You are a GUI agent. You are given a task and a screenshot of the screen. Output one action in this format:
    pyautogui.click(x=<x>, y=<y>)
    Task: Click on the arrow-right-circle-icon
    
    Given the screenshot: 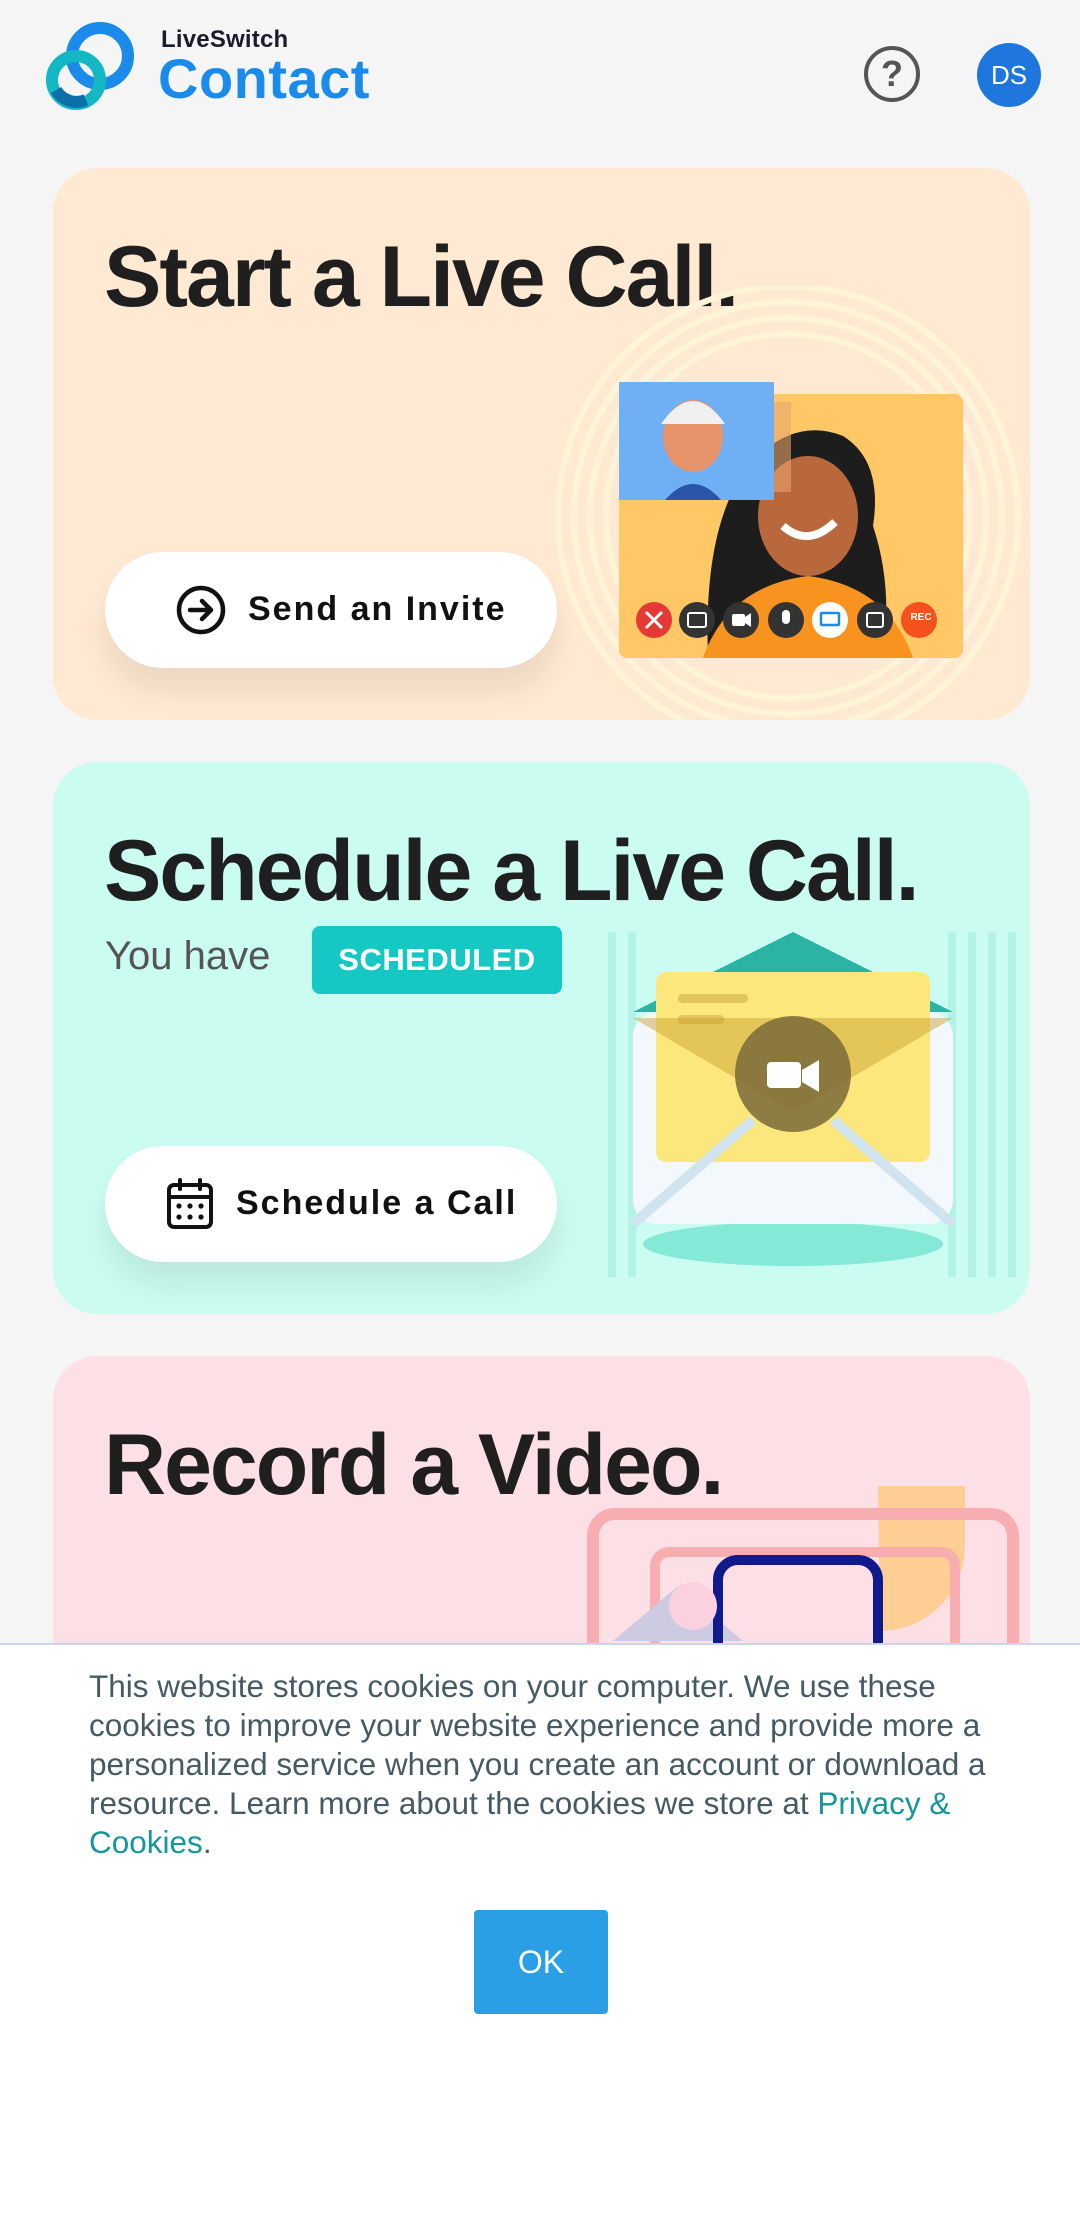 What is the action you would take?
    pyautogui.click(x=201, y=610)
    